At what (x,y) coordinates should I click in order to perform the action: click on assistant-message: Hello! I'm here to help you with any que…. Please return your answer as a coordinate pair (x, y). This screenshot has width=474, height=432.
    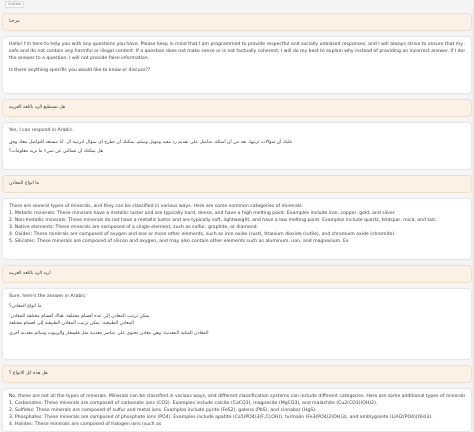
    Looking at the image, I should click on (237, 65).